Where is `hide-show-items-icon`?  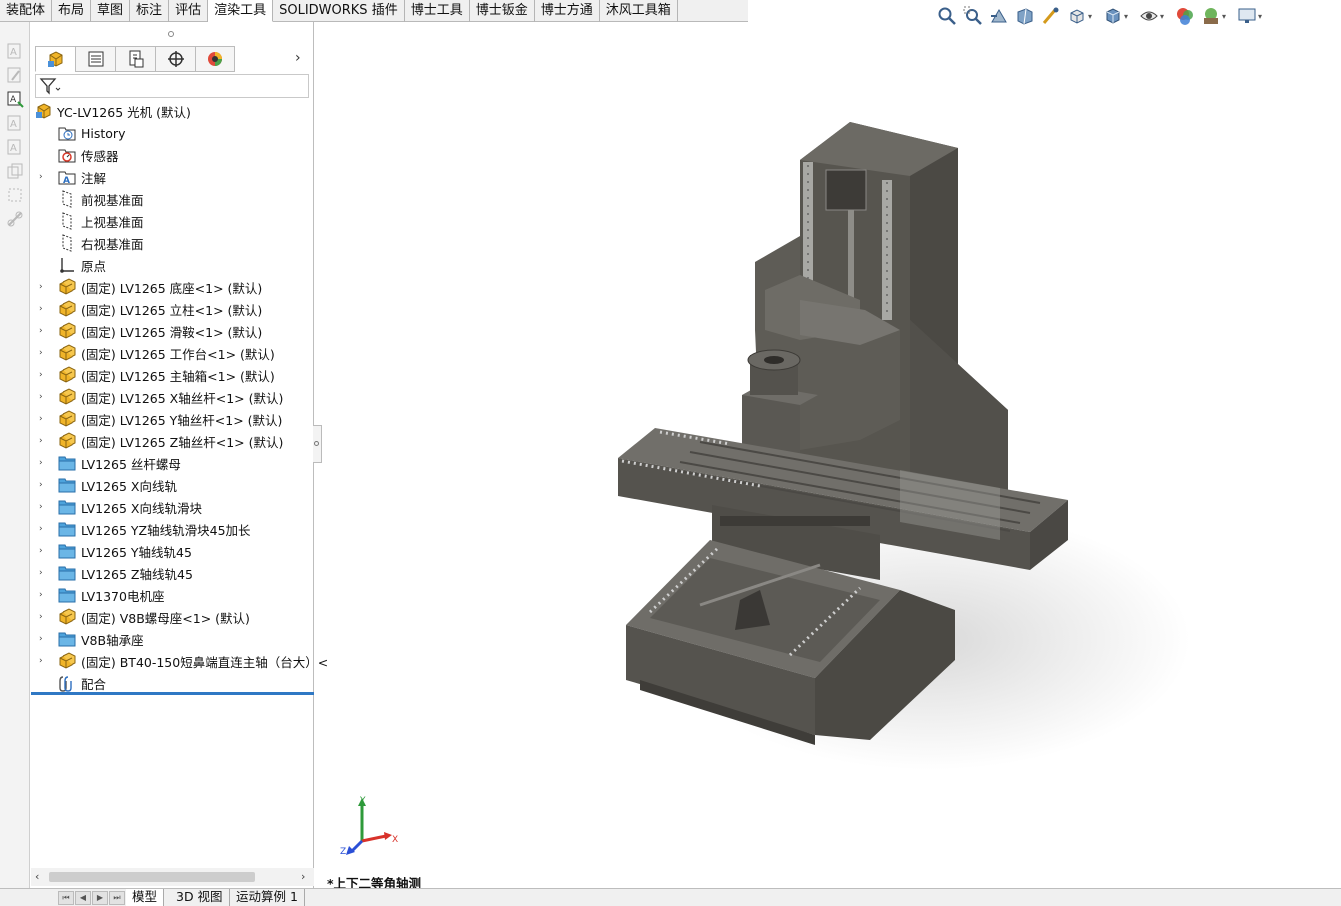 hide-show-items-icon is located at coordinates (1149, 16).